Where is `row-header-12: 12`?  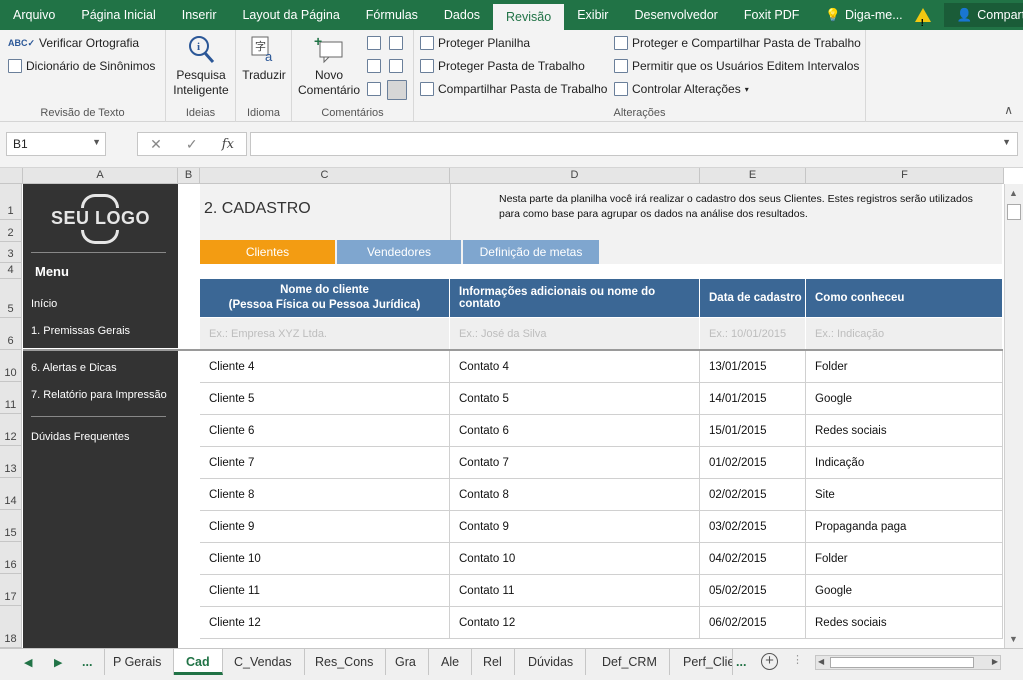
row-header-12: 12 is located at coordinates (11, 430).